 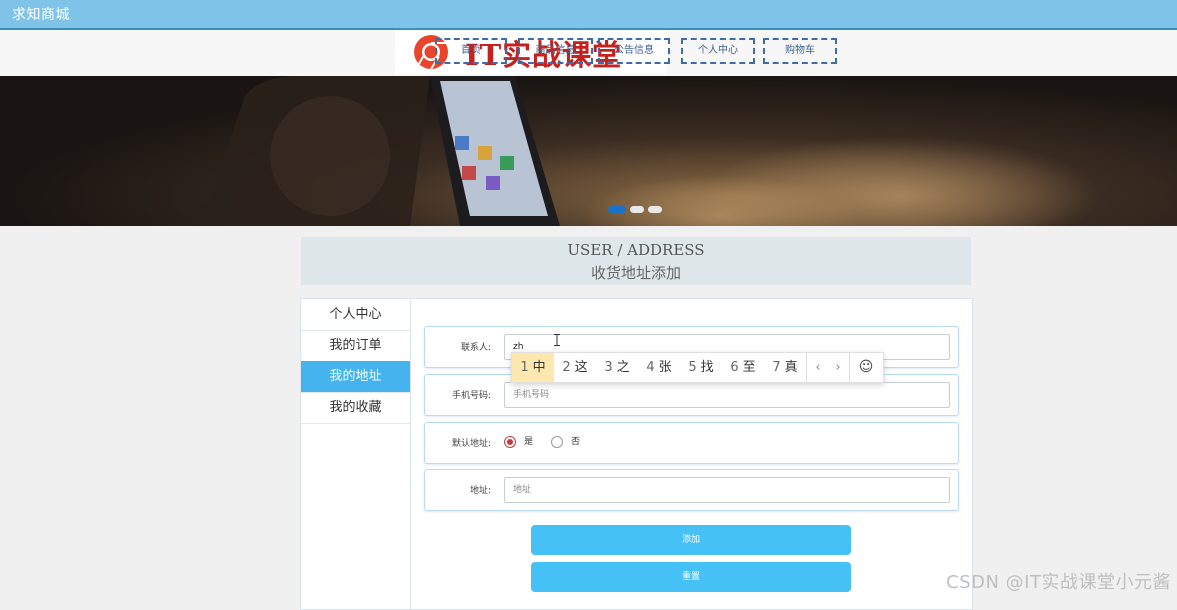 I want to click on ime-candidate-number: 5, so click(x=692, y=367).